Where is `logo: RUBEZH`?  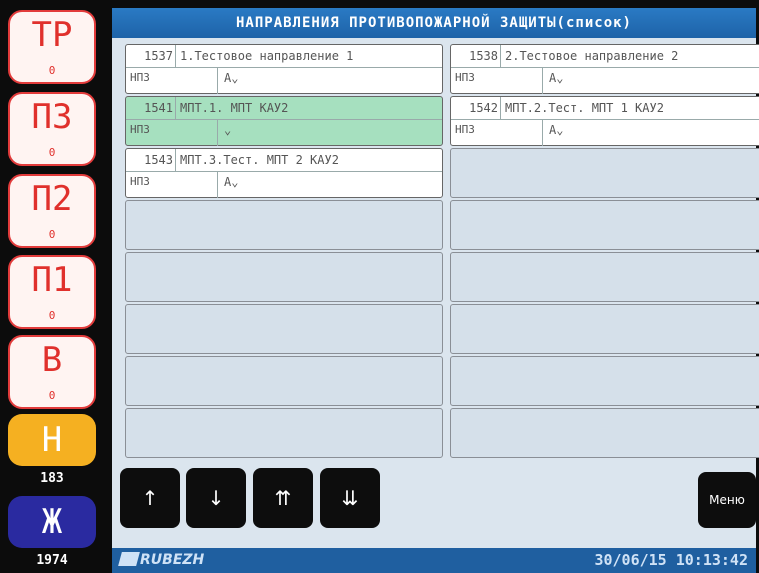
logo: RUBEZH is located at coordinates (161, 560).